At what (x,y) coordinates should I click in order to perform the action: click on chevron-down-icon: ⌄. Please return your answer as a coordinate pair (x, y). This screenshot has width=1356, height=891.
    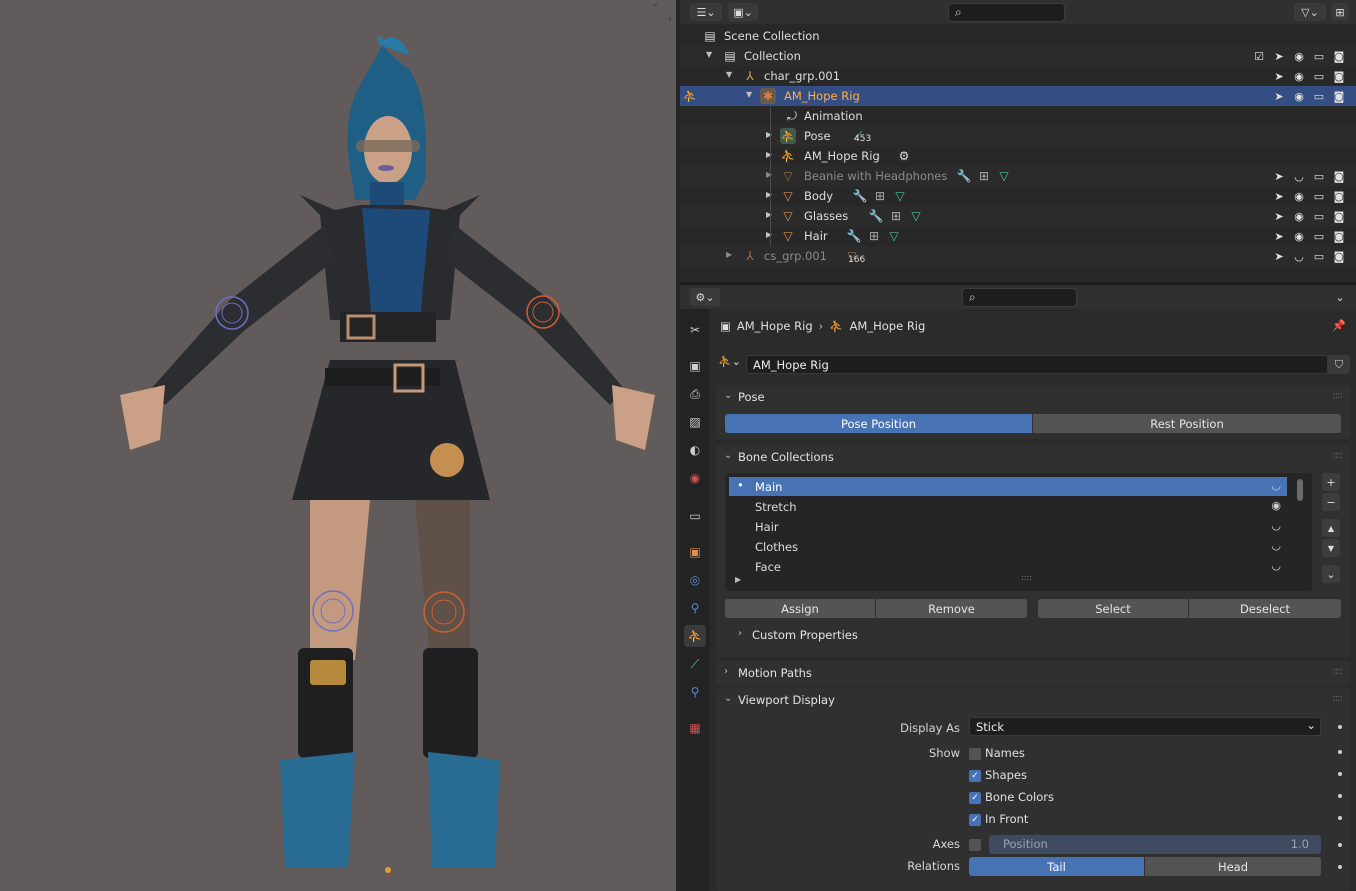
    Looking at the image, I should click on (655, 4).